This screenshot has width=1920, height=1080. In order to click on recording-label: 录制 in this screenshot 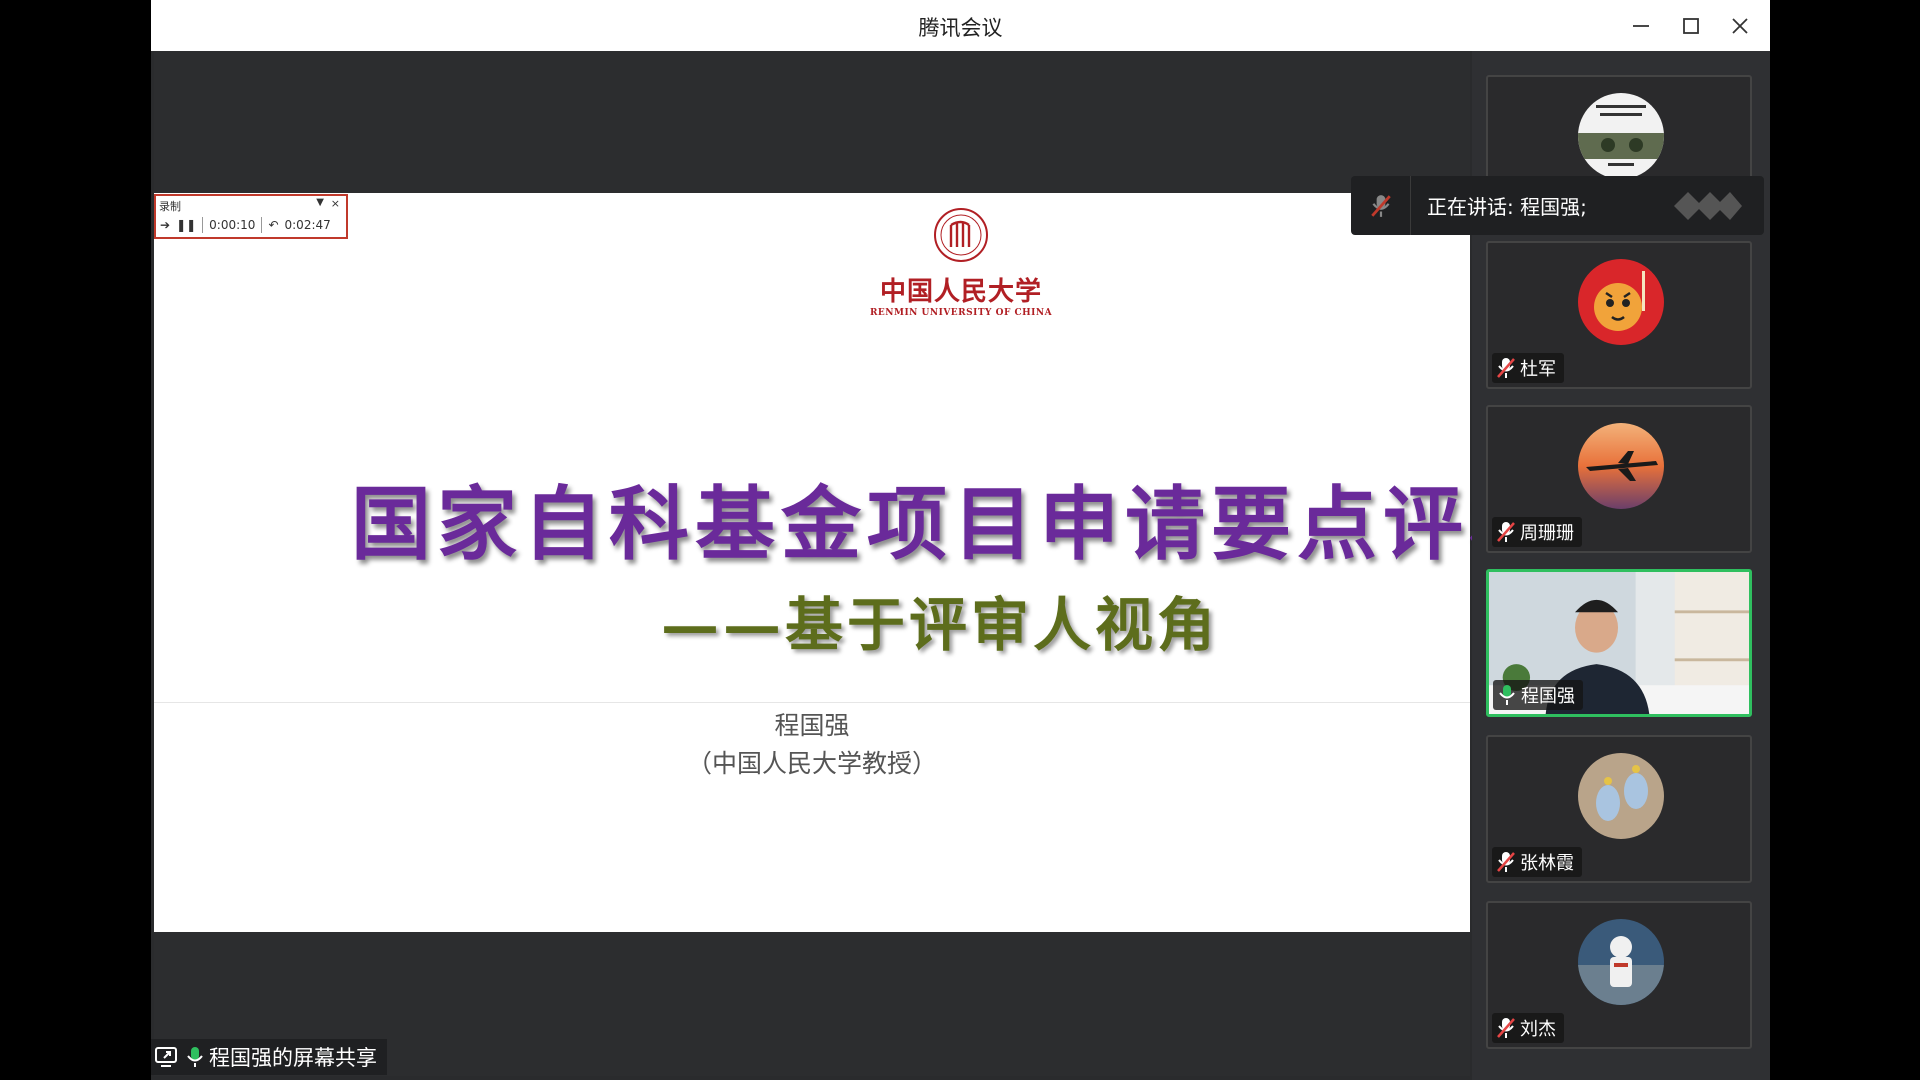, I will do `click(170, 206)`.